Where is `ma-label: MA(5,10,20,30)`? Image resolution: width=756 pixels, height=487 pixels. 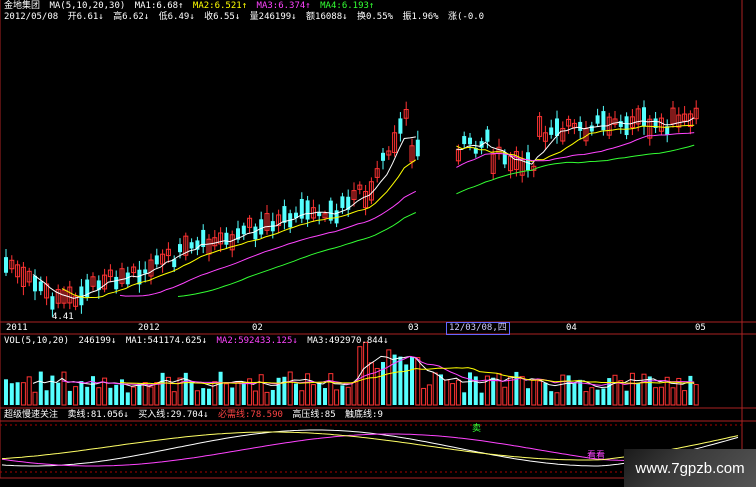
ma-label: MA(5,10,20,30) is located at coordinates (87, 6).